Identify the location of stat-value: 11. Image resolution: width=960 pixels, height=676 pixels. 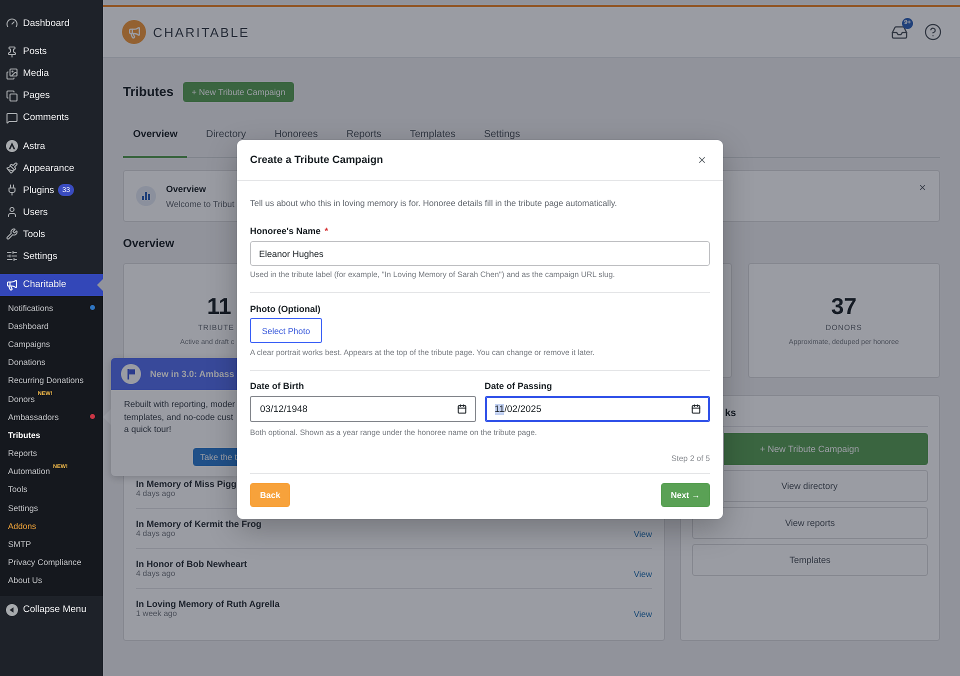
(219, 306).